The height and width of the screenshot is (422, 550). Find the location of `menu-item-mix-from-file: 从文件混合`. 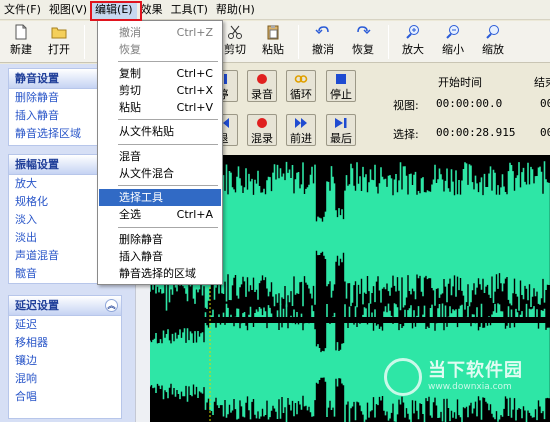

menu-item-mix-from-file: 从文件混合 is located at coordinates (160, 173).